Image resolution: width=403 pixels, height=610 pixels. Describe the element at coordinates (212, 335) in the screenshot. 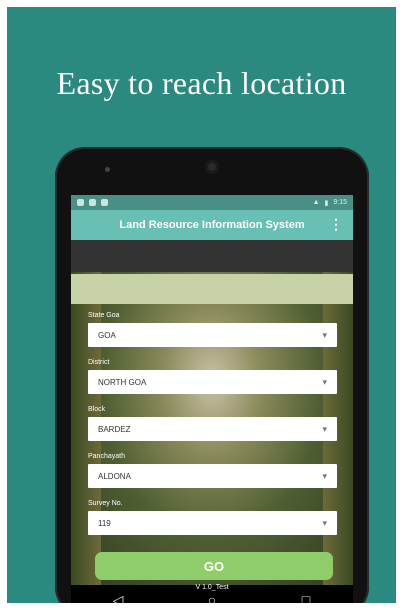

I see `state-select: GOA ▾` at that location.